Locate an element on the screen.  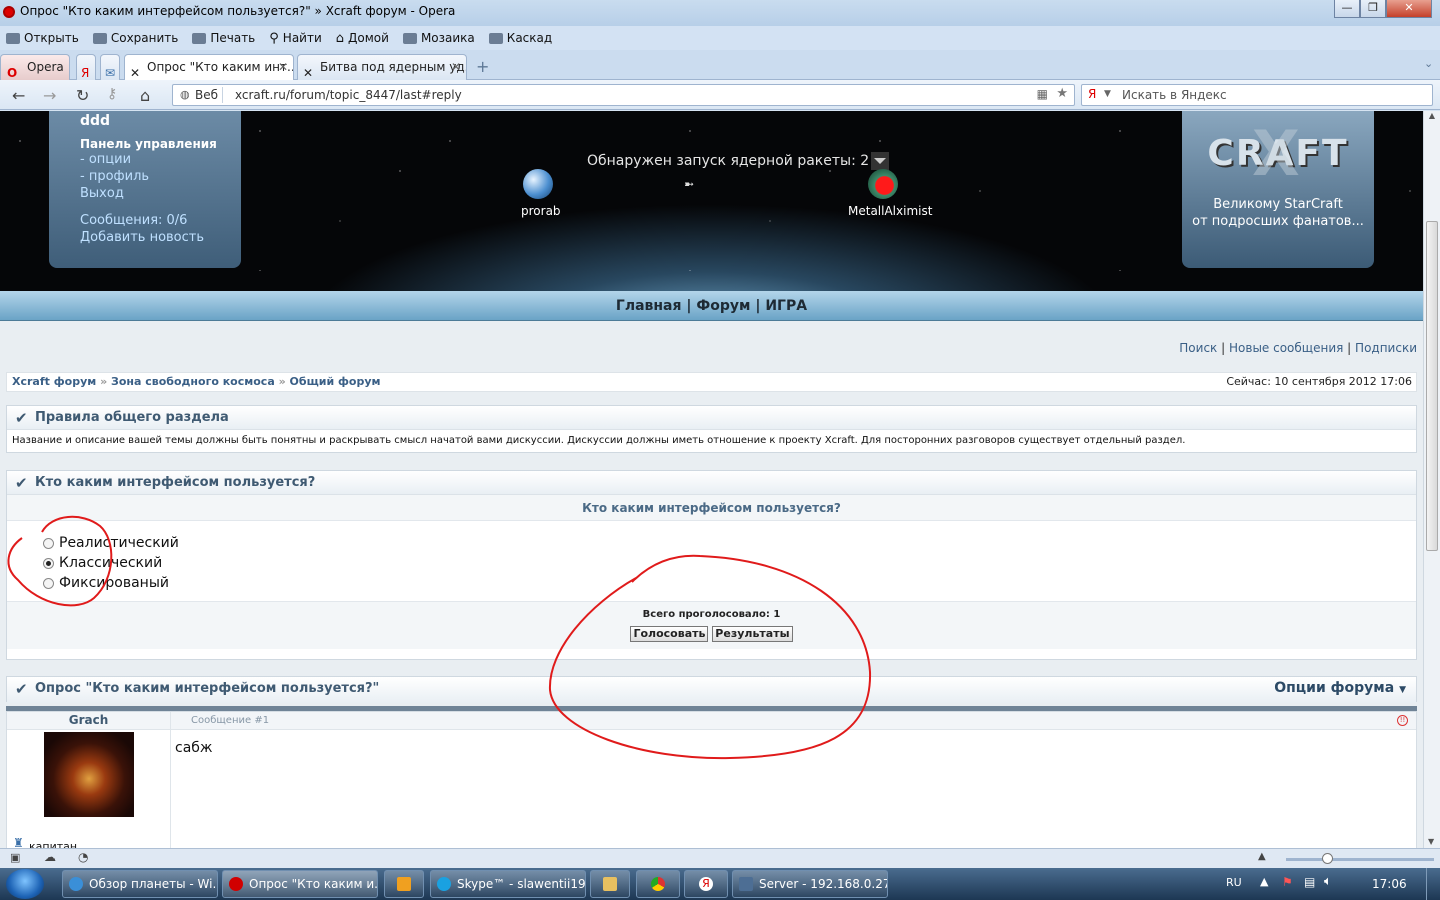
opera-icon is located at coordinates (236, 884).